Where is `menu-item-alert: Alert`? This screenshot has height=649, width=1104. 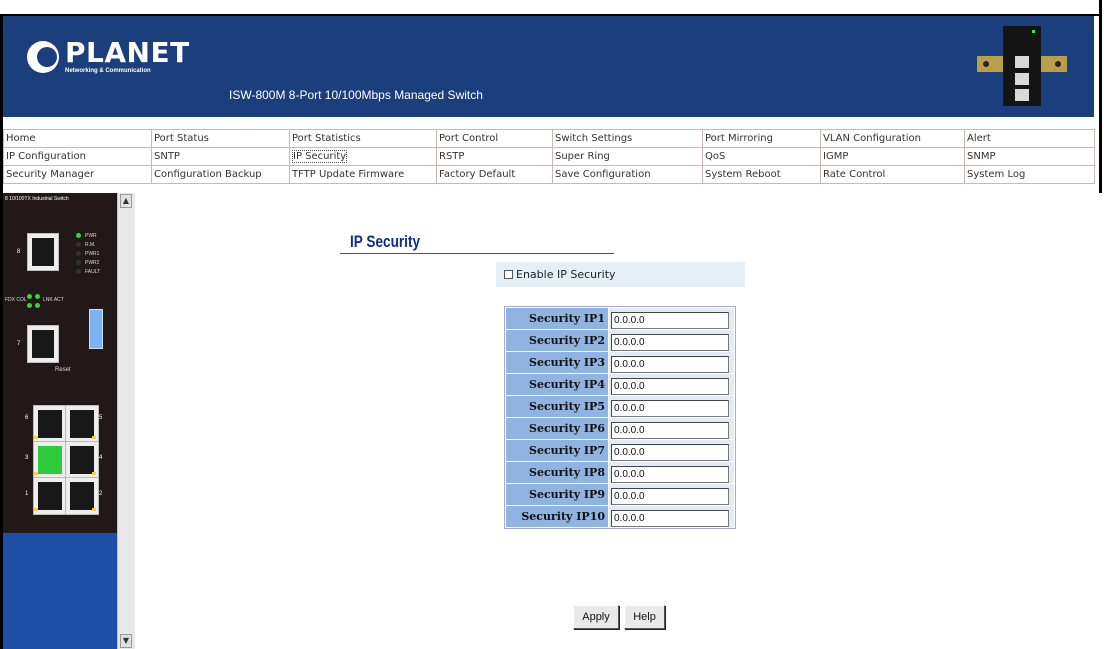
menu-item-alert: Alert is located at coordinates (1029, 138).